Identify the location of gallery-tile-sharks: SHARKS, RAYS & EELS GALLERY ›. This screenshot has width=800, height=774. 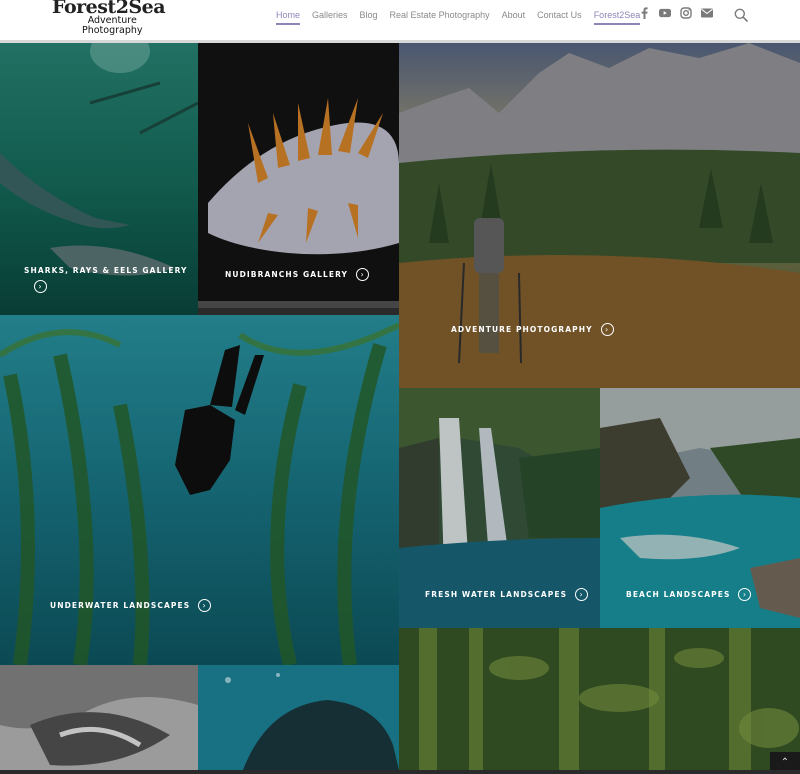
(99, 179).